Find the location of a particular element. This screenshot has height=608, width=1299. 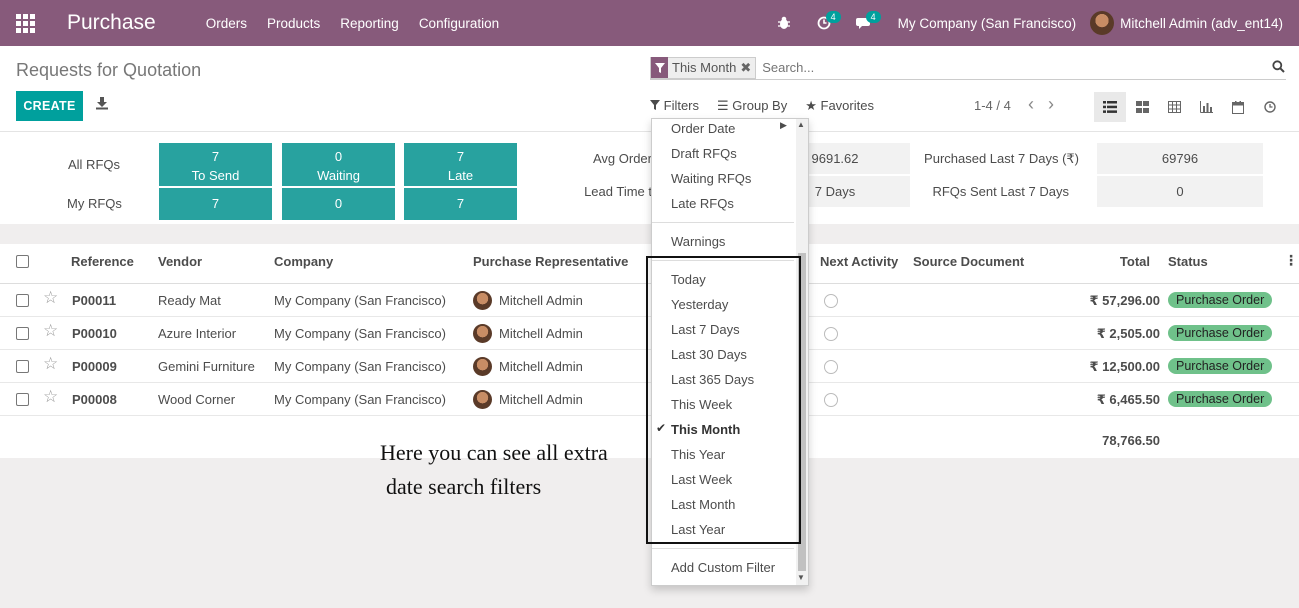

create-button: CREATE is located at coordinates (49, 106).